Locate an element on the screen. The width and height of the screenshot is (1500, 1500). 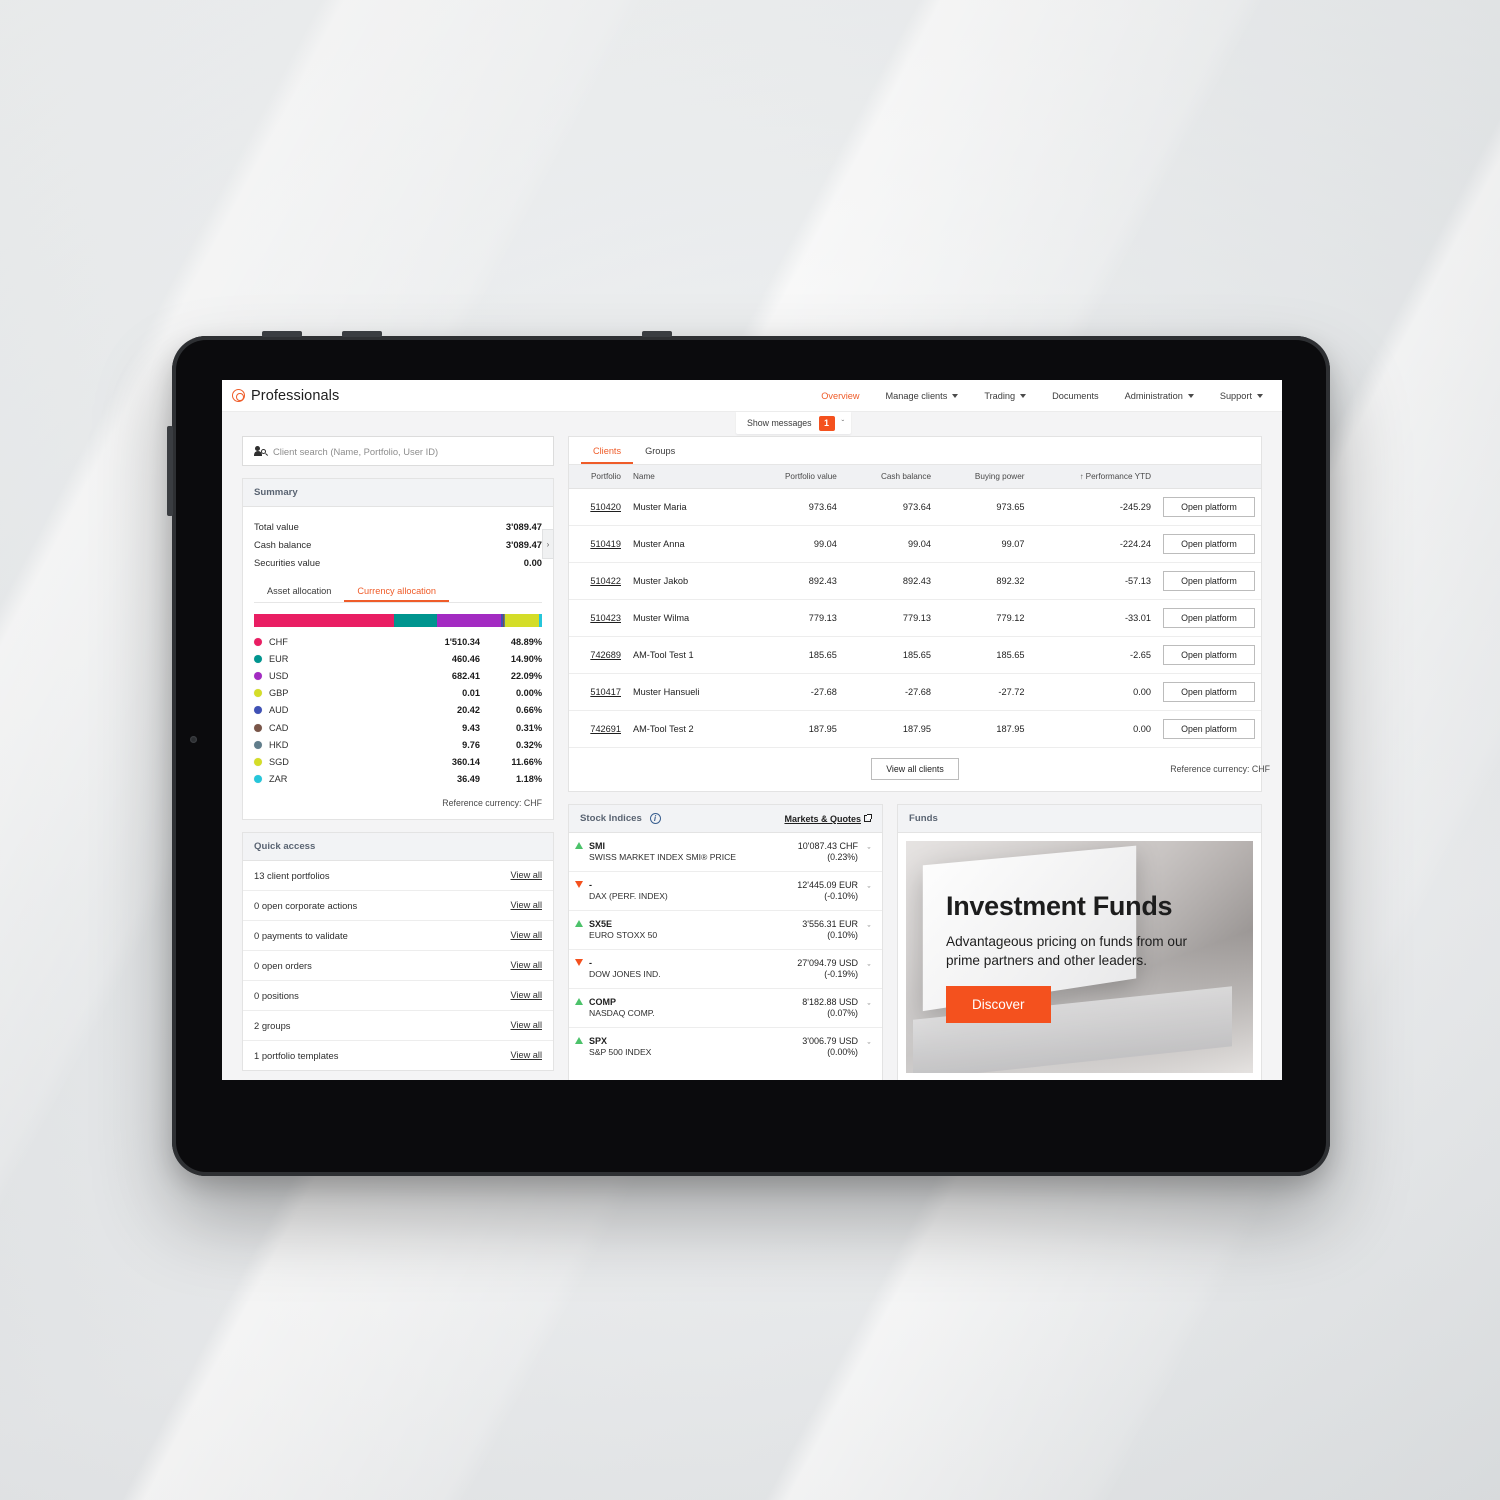
cell-portfolio: 742689 is located at coordinates (598, 655).